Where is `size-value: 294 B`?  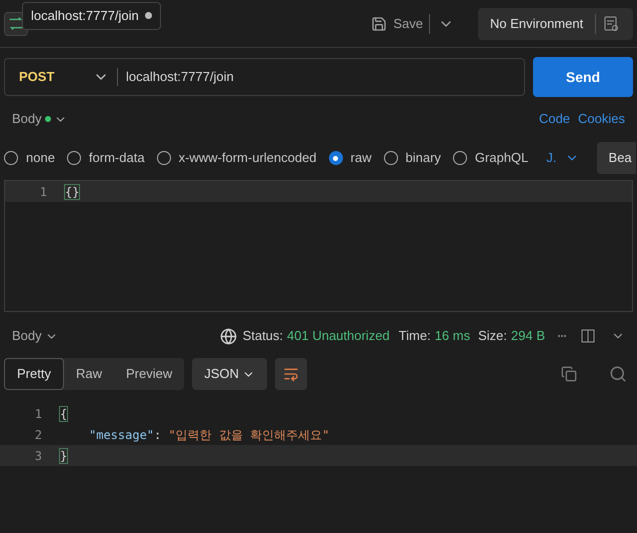 size-value: 294 B is located at coordinates (528, 336).